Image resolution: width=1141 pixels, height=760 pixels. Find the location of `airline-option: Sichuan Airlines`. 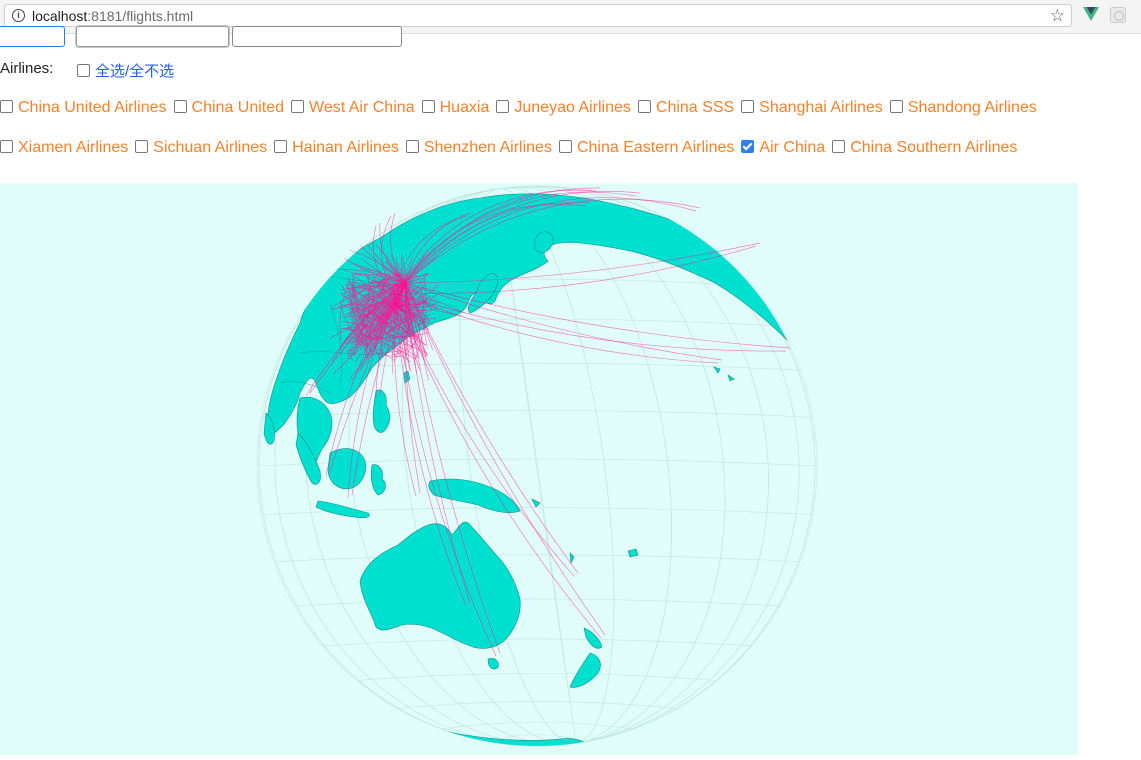

airline-option: Sichuan Airlines is located at coordinates (201, 148).